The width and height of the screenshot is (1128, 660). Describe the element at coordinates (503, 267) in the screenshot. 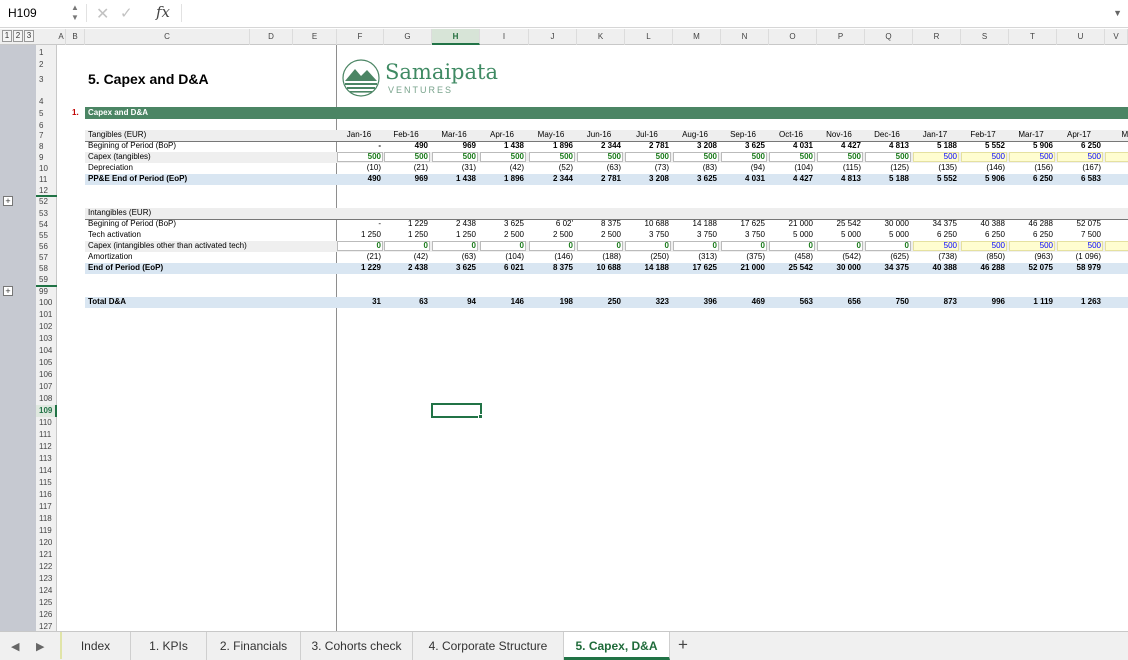

I see `intangibles-value: 6 021` at that location.